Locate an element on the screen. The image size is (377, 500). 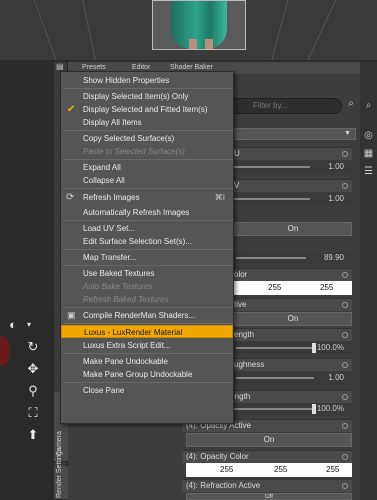
menu-item-refresh-images: ⟳ Refresh Images ⌘I is located at coordinates (147, 197).